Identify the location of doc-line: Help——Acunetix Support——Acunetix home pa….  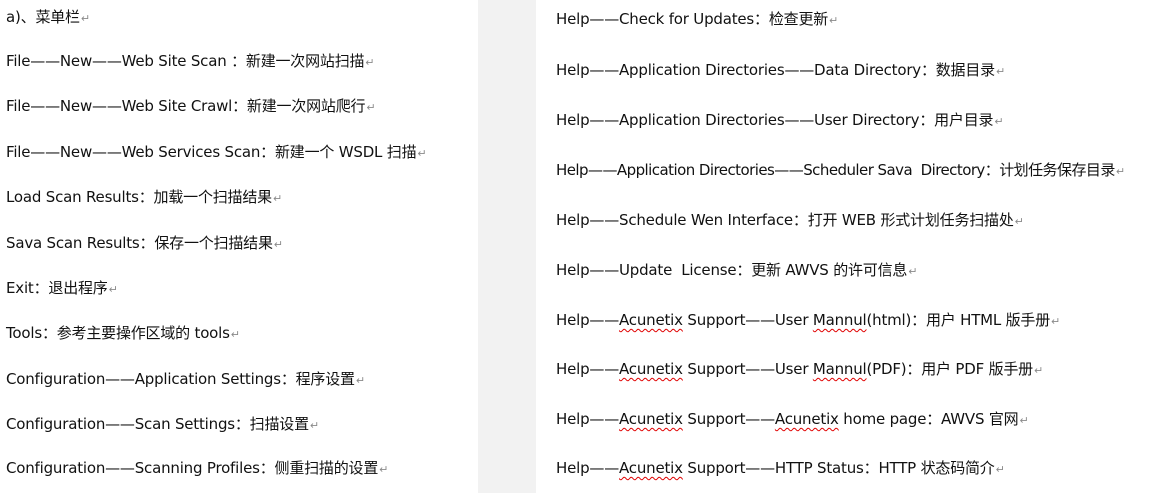
(792, 419).